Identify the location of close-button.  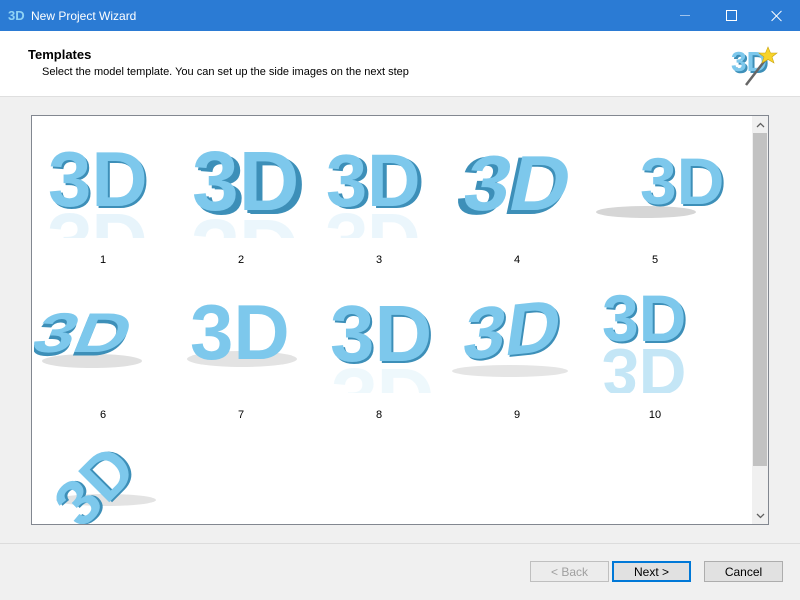
(777, 15).